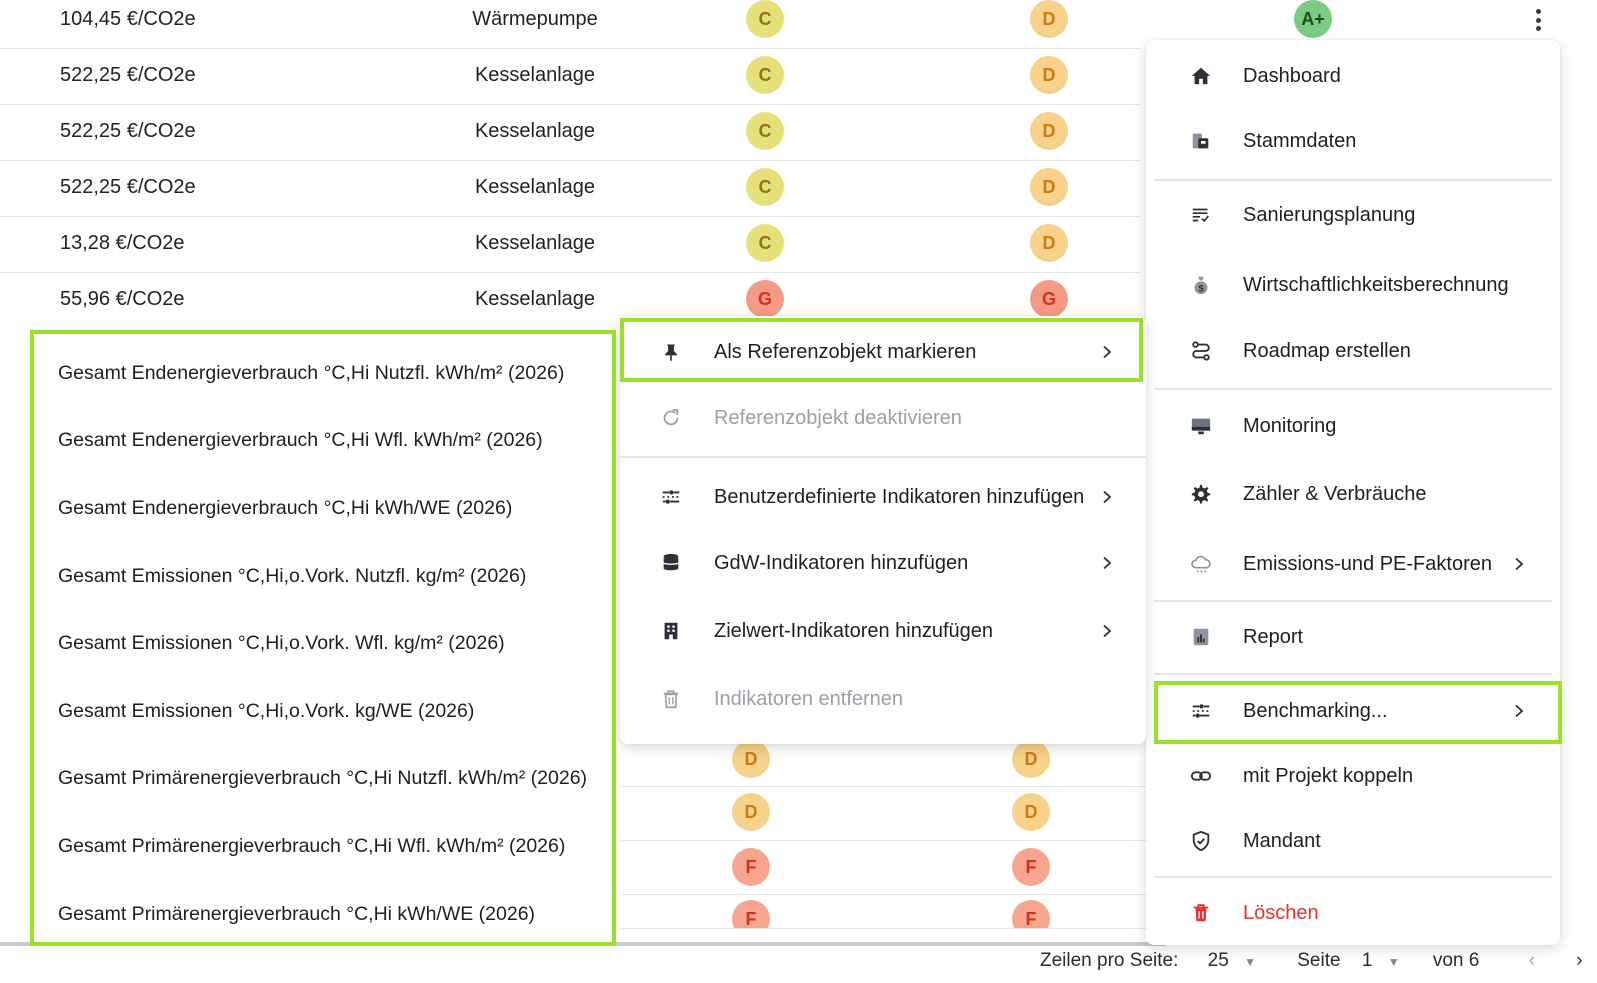 The height and width of the screenshot is (983, 1597). I want to click on menu-item-monitoring: Monitoring, so click(1353, 426).